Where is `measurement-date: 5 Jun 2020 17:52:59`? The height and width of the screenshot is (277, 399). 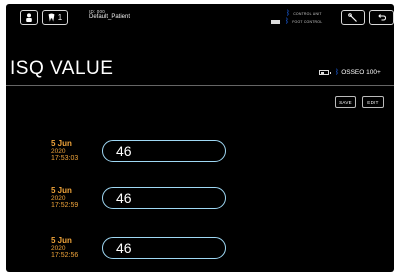
measurement-date: 5 Jun 2020 17:52:59 is located at coordinates (64, 198).